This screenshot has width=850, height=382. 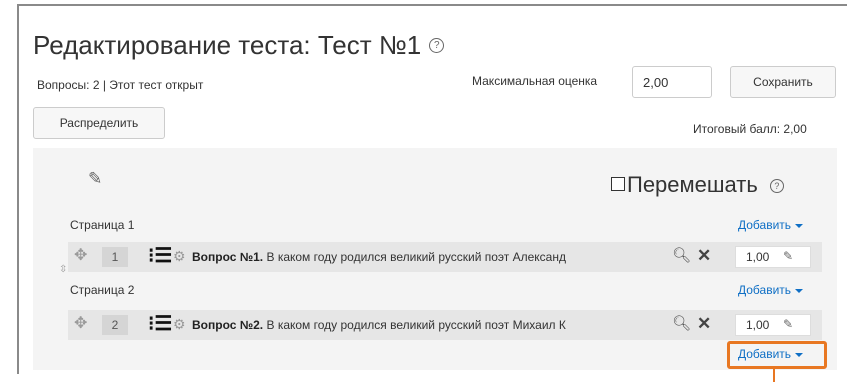 What do you see at coordinates (777, 355) in the screenshot?
I see `highlight-box` at bounding box center [777, 355].